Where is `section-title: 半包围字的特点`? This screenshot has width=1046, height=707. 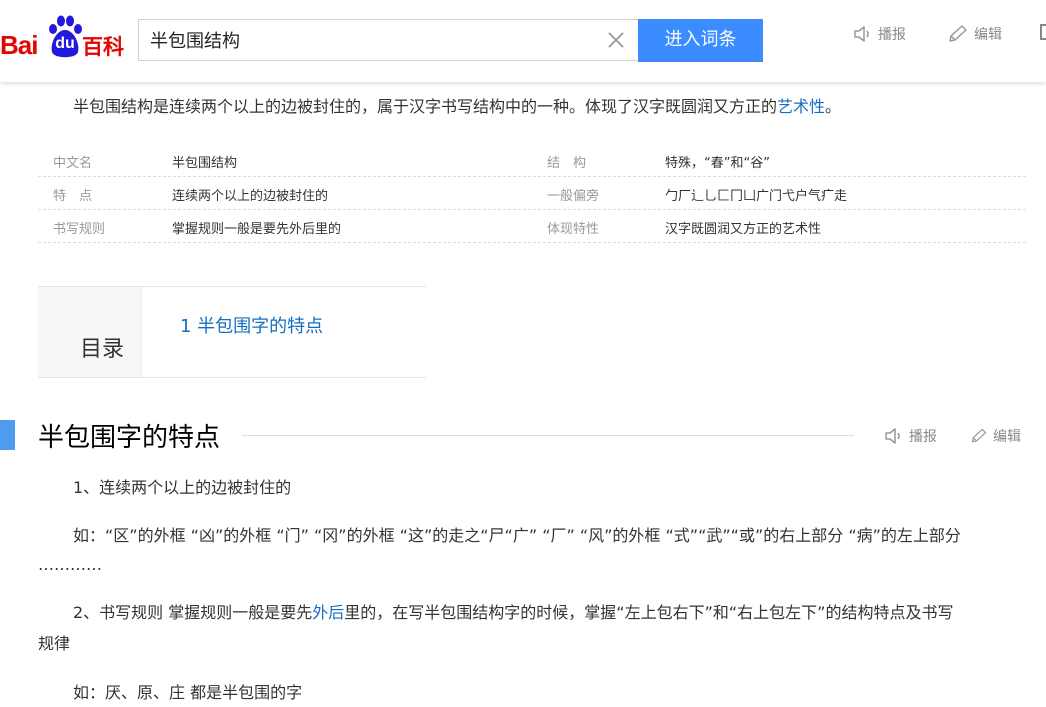
section-title: 半包围字的特点 is located at coordinates (129, 438).